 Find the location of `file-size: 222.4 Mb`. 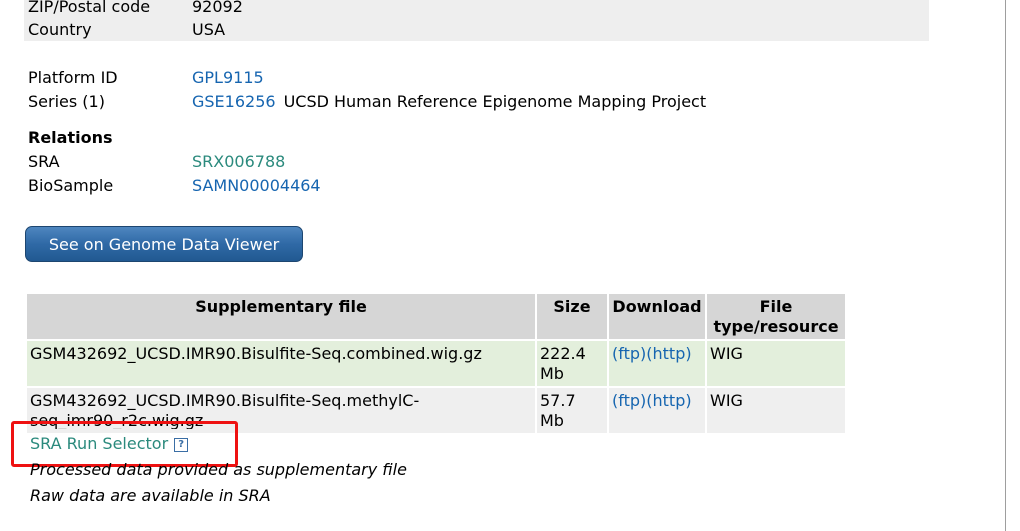

file-size: 222.4 Mb is located at coordinates (572, 363).